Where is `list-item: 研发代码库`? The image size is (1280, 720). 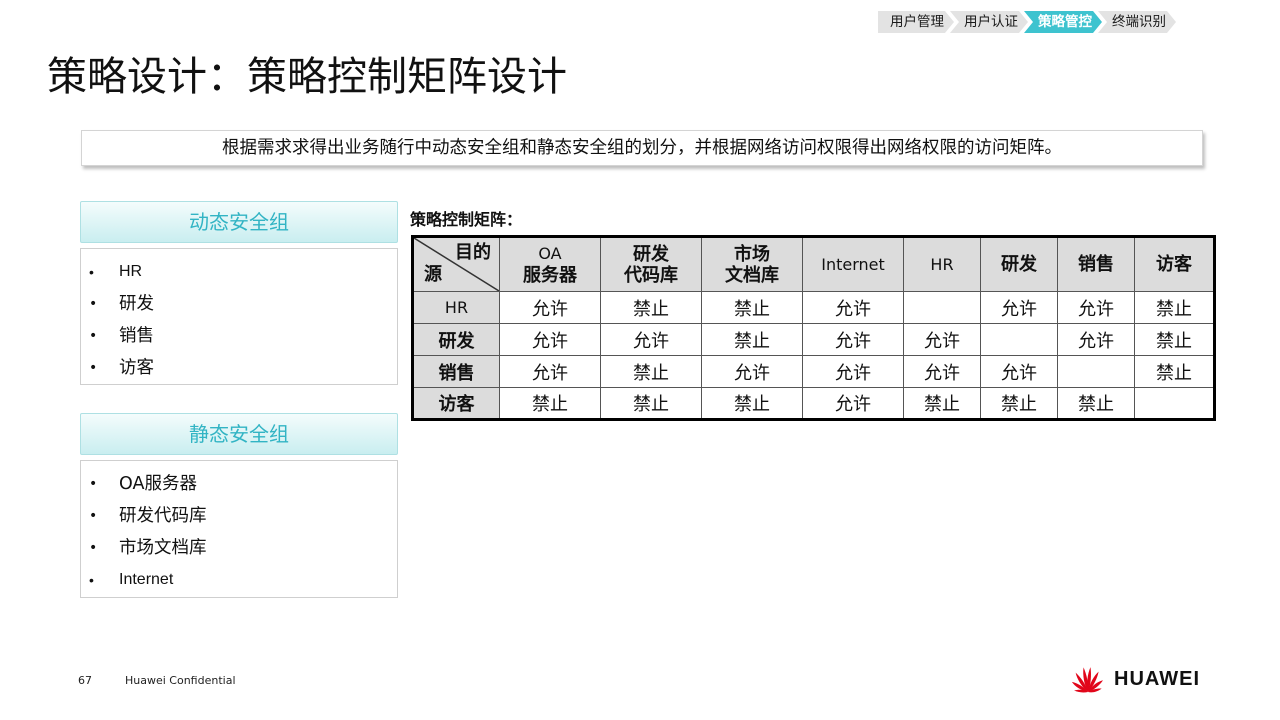 list-item: 研发代码库 is located at coordinates (243, 516).